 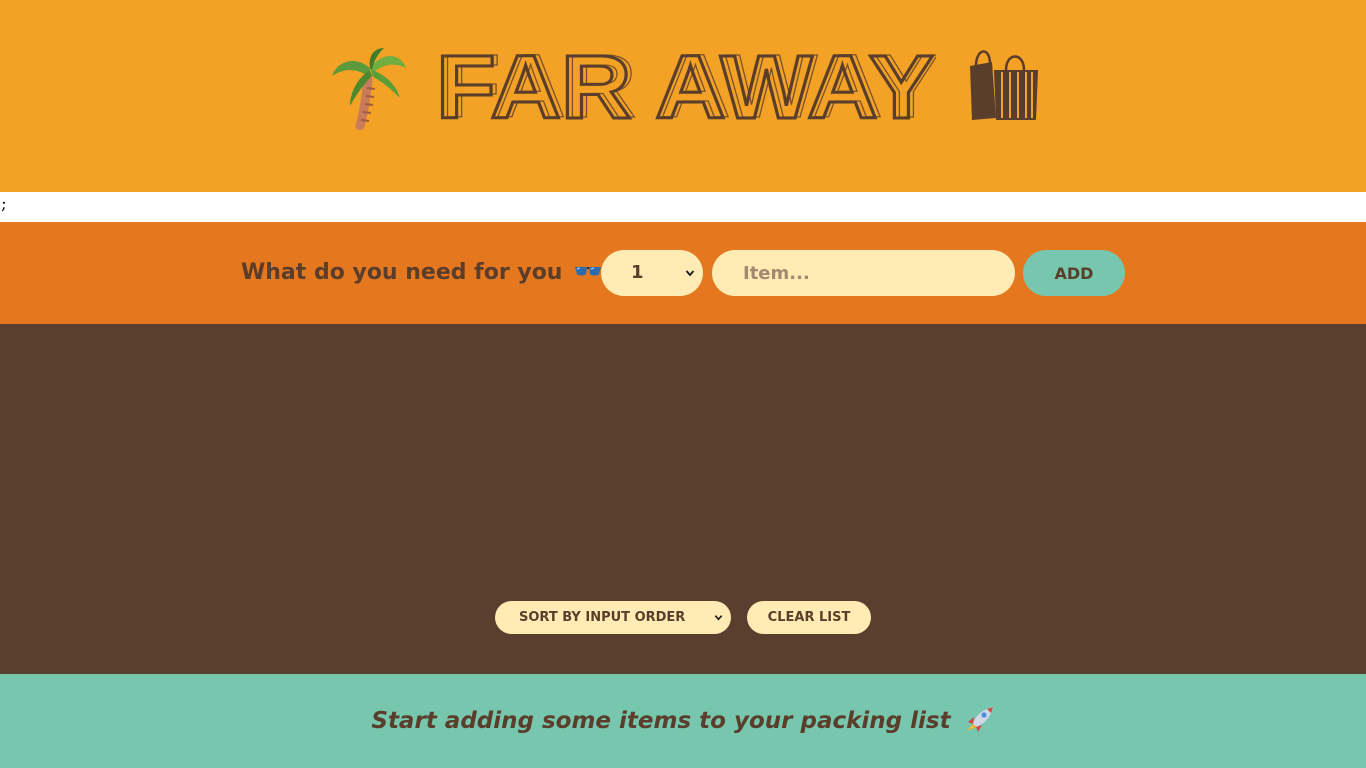 I want to click on form-question: What do you need for you, so click(x=421, y=273).